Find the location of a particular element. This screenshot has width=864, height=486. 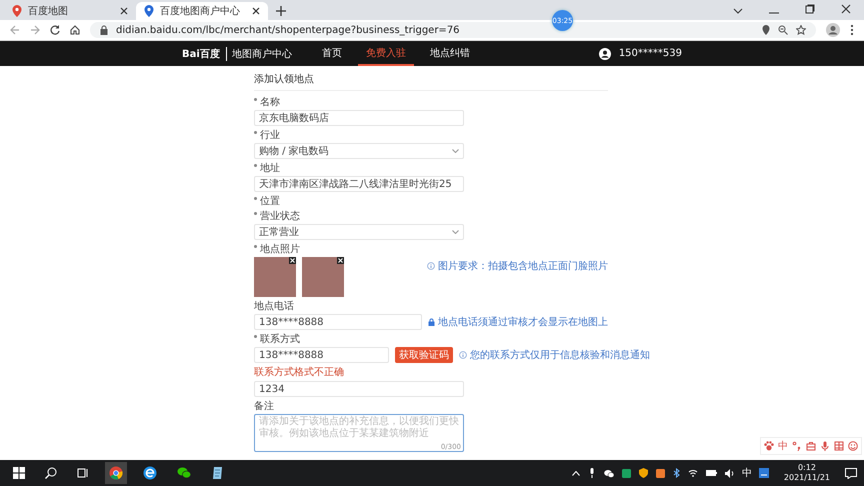

home-icon is located at coordinates (75, 30).